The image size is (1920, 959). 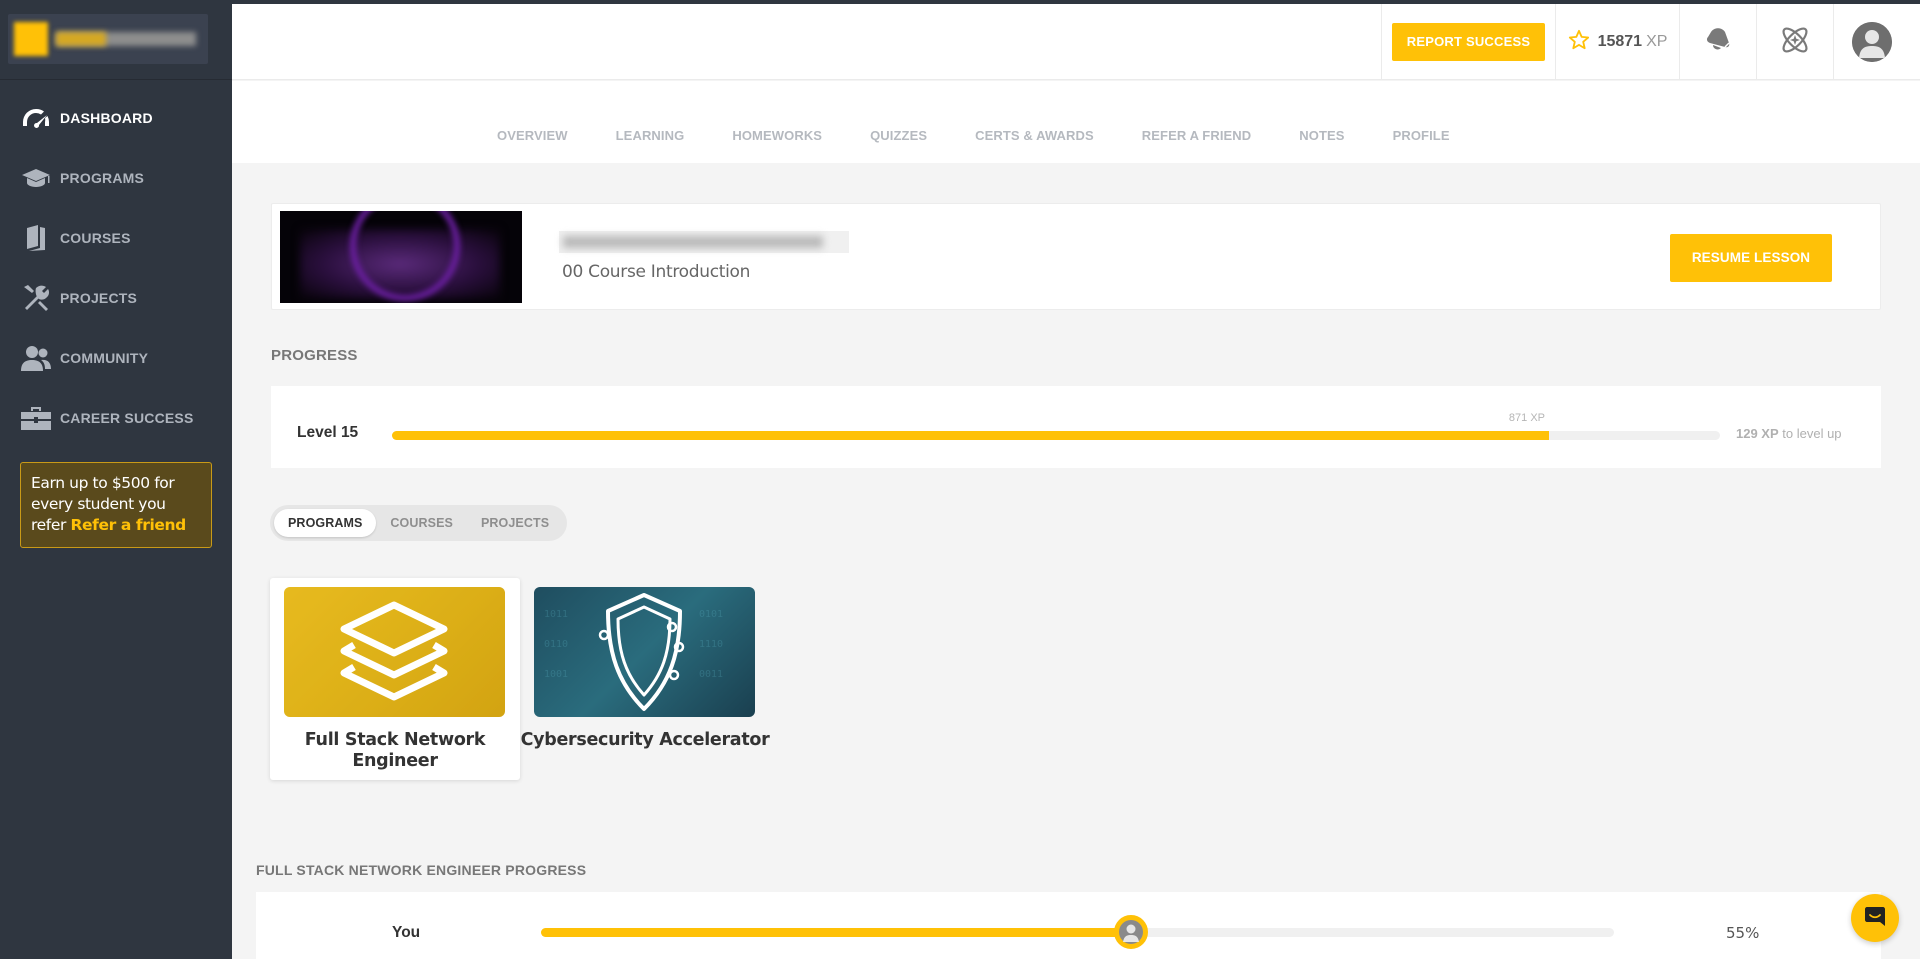 I want to click on sidebar-item-label: DASHBOARD, so click(x=106, y=118).